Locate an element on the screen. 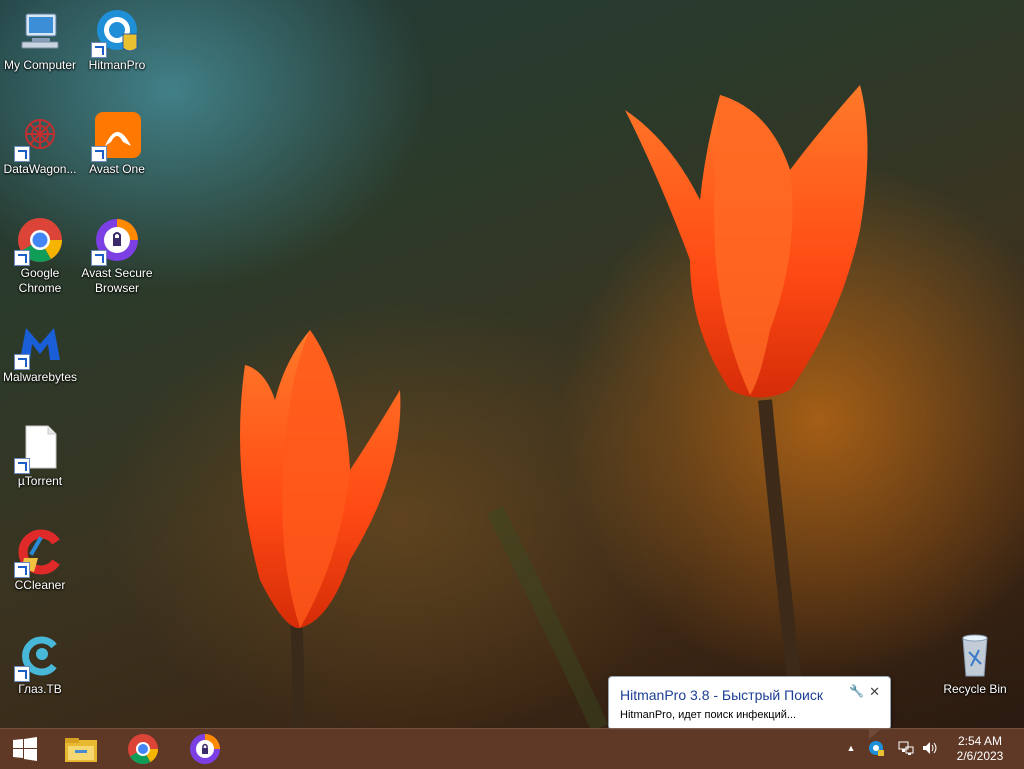  taskbar-clock: 2:54 AM 2/6/2023 is located at coordinates (980, 749).